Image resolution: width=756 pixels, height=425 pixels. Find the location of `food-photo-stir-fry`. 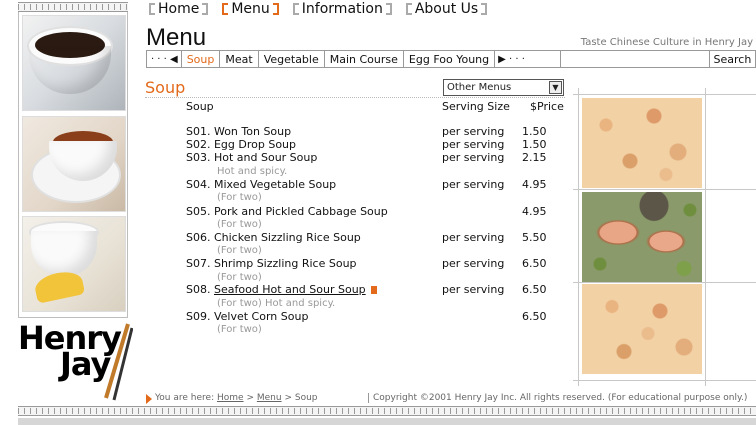

food-photo-stir-fry is located at coordinates (642, 143).